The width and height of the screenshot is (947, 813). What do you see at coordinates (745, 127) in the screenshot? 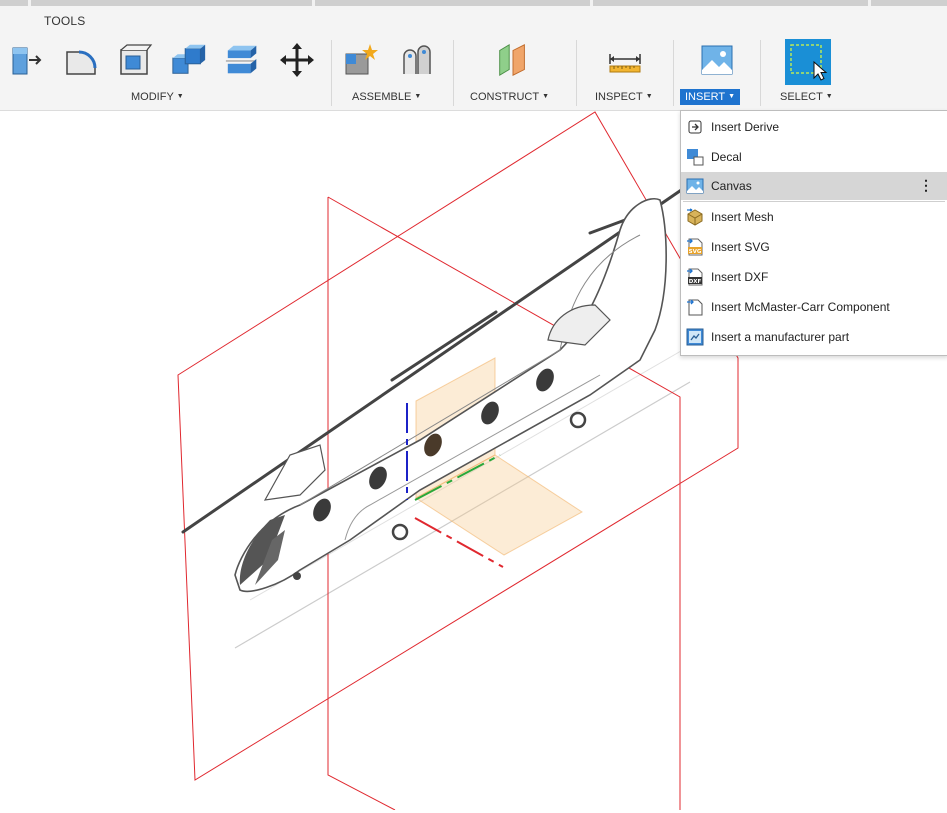
I see `menu-item-label: Insert Derive` at bounding box center [745, 127].